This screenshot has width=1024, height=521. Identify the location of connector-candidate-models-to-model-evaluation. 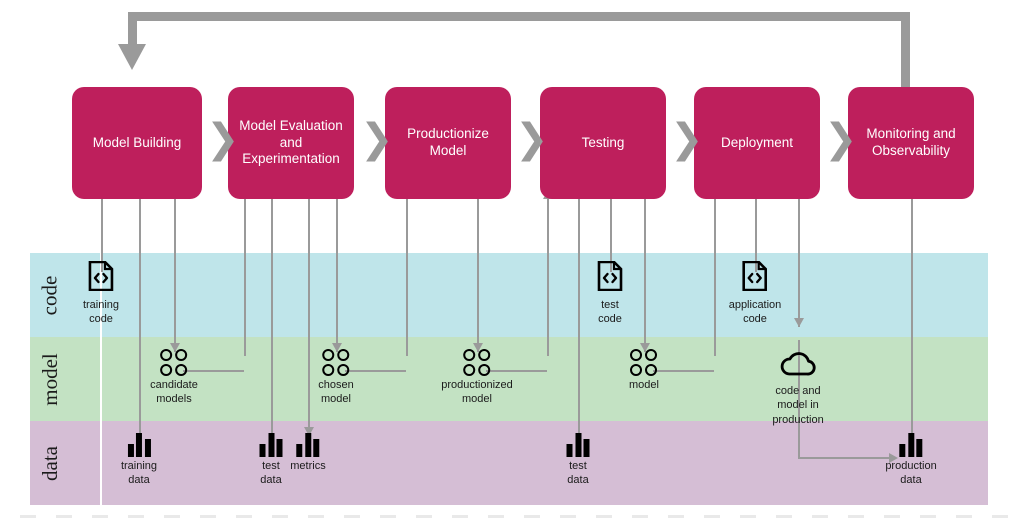
(245, 277).